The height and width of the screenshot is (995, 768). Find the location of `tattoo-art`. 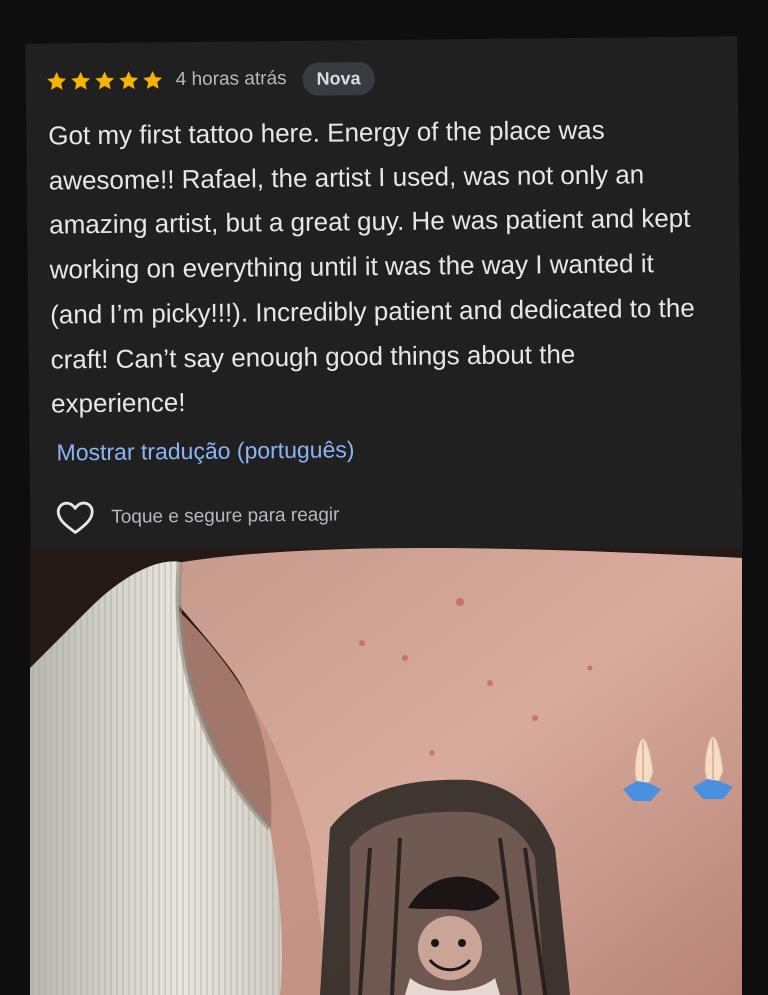

tattoo-art is located at coordinates (445, 887).